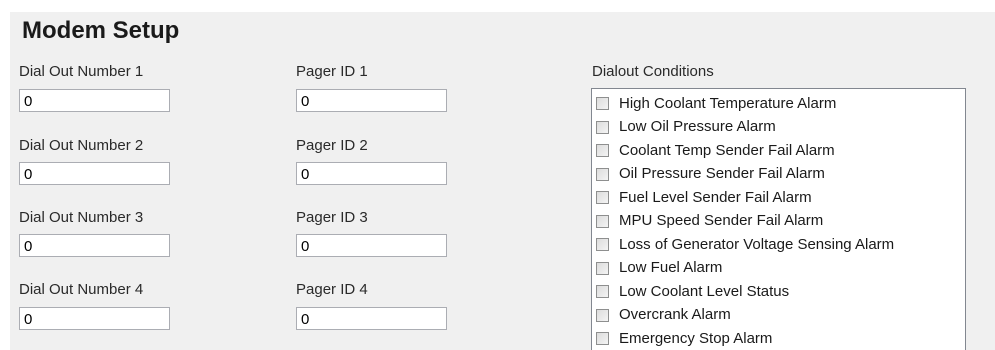 The width and height of the screenshot is (995, 350). I want to click on pager-id-2-label: Pager ID 2, so click(332, 145).